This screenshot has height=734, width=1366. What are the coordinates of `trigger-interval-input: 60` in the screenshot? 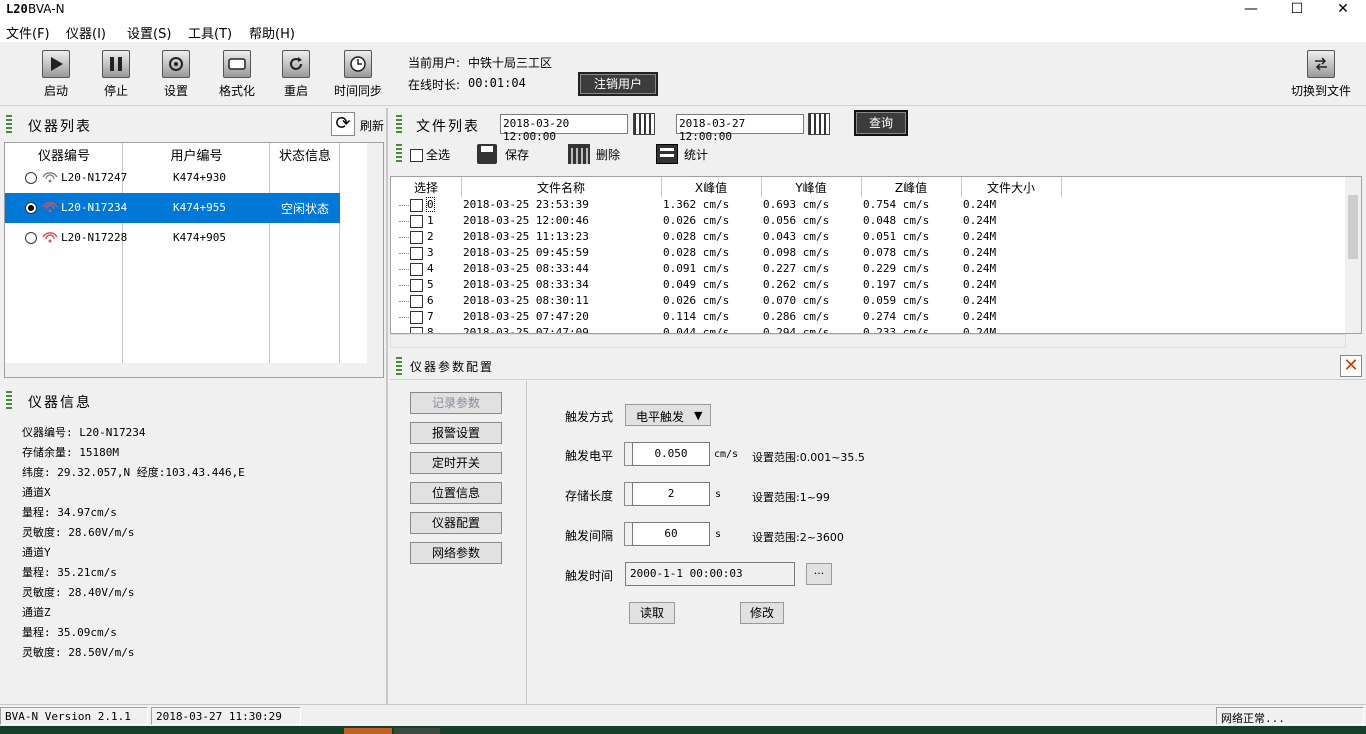 It's located at (671, 534).